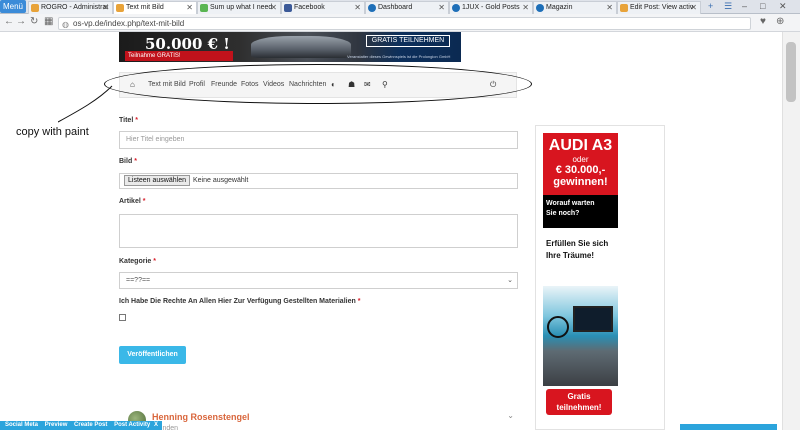  Describe the element at coordinates (309, 7) in the screenshot. I see `tab-label: Facebook` at that location.